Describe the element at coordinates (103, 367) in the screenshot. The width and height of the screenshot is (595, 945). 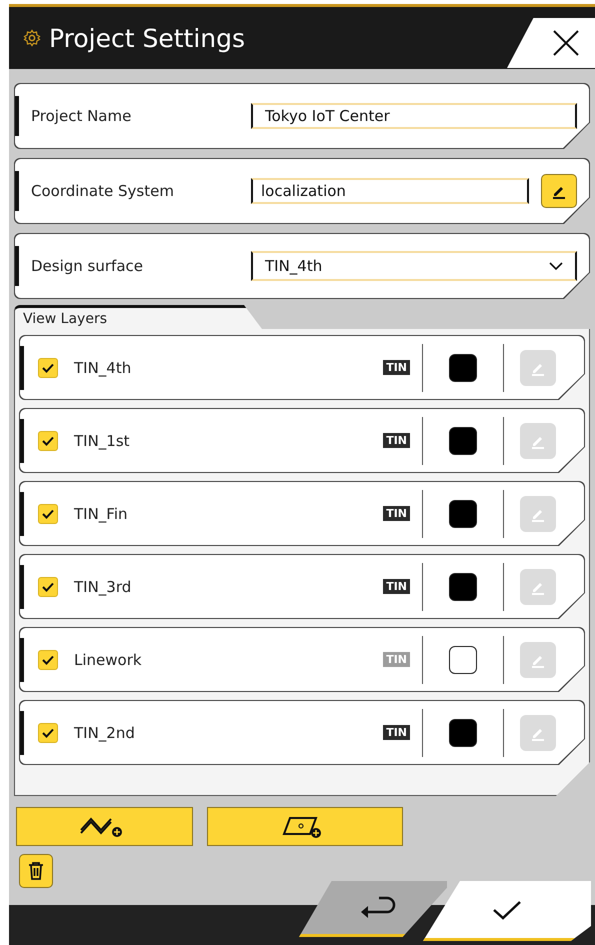
I see `layer-name: TIN_4th` at that location.